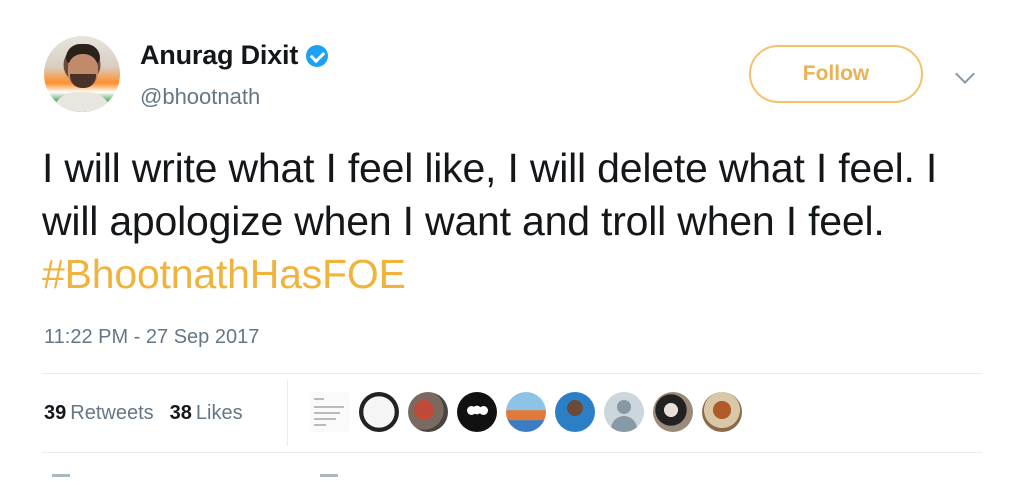 The image size is (1024, 481). What do you see at coordinates (180, 413) in the screenshot?
I see `likes-count: 38` at bounding box center [180, 413].